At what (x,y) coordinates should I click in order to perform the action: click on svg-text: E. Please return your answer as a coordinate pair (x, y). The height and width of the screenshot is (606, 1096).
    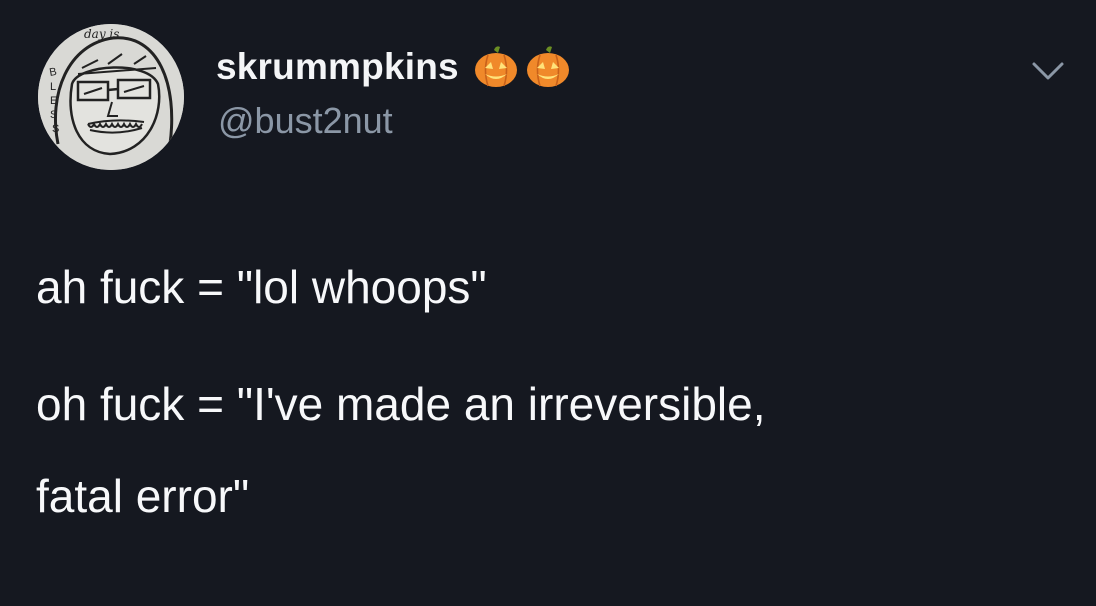
    Looking at the image, I should click on (53, 101).